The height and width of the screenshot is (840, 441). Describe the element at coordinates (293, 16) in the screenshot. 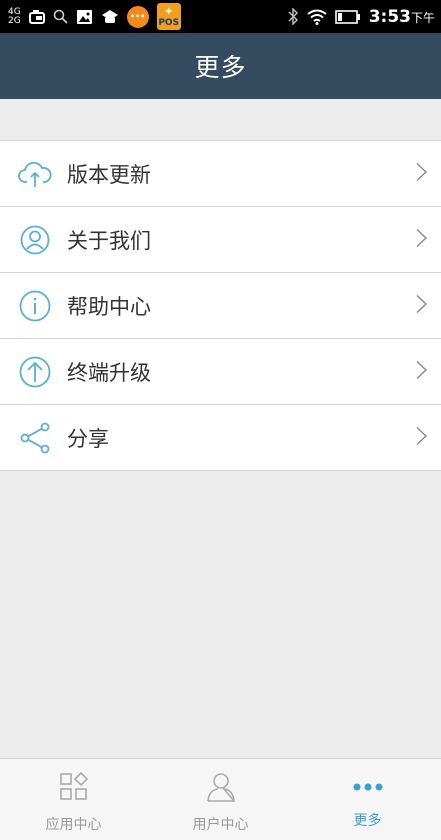

I see `bluetooth-icon` at that location.